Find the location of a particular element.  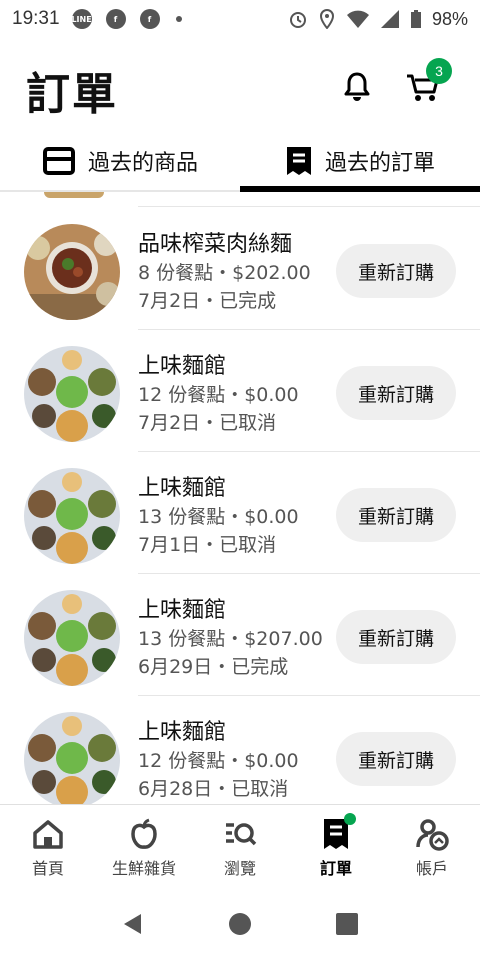

notification-dot-icon is located at coordinates (178, 19).